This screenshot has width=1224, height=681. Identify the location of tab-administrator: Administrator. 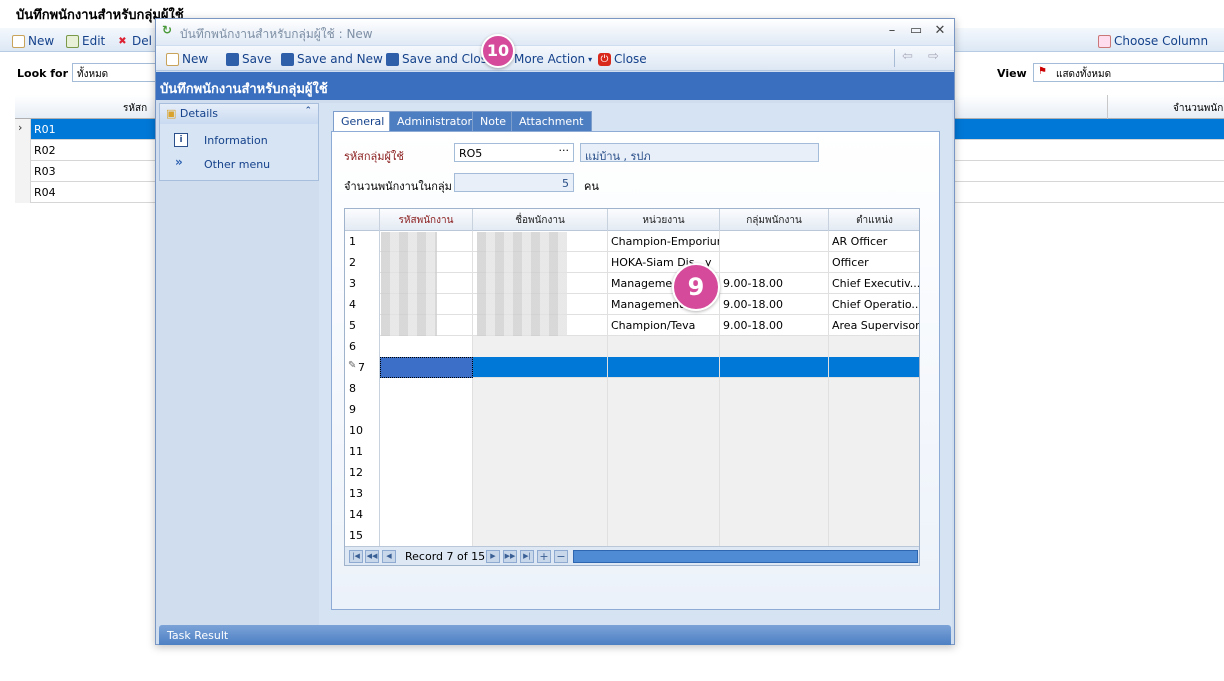
(434, 121).